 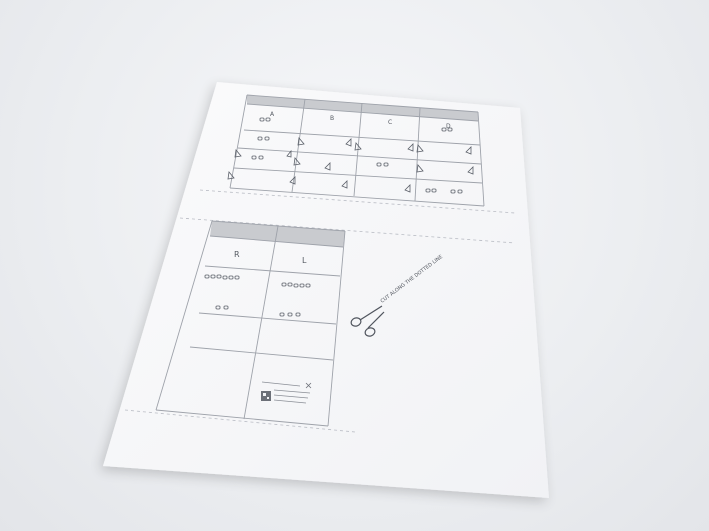 I want to click on header-r: R, so click(x=237, y=254).